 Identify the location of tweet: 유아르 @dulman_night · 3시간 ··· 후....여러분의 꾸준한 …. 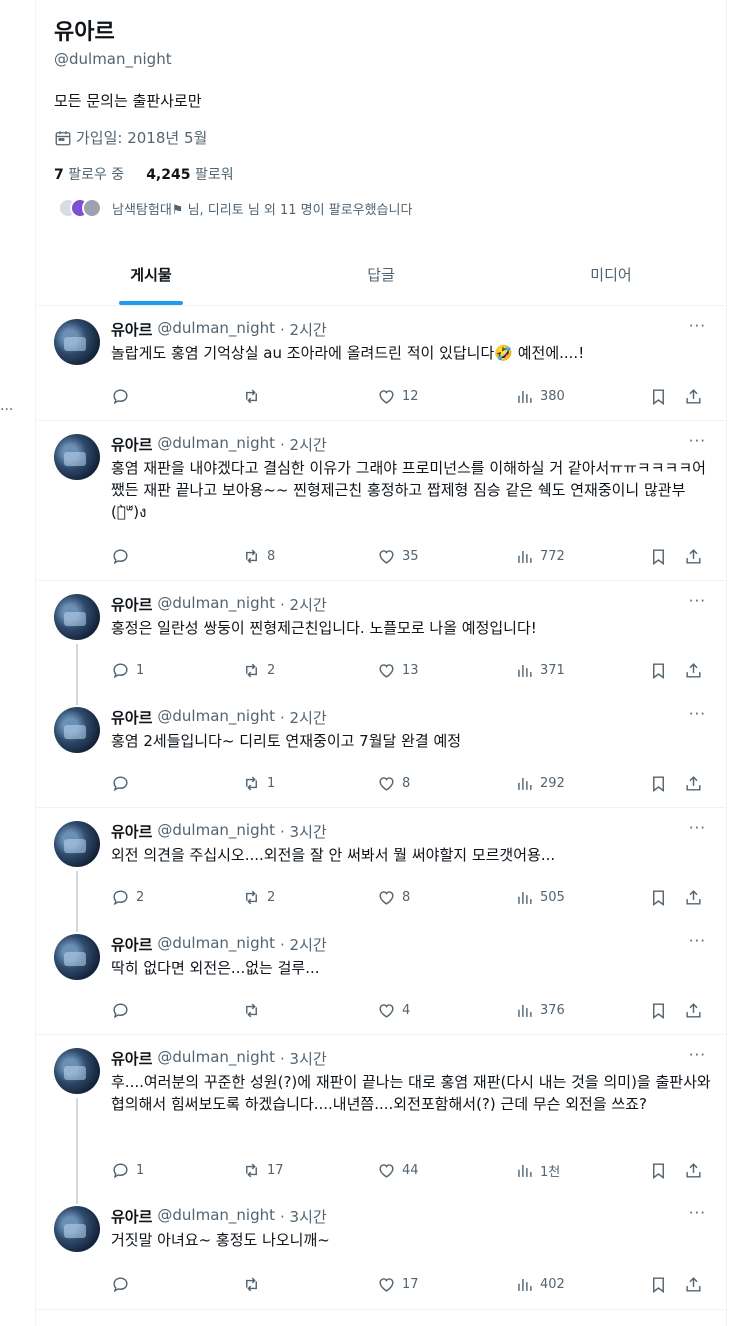
(381, 1115).